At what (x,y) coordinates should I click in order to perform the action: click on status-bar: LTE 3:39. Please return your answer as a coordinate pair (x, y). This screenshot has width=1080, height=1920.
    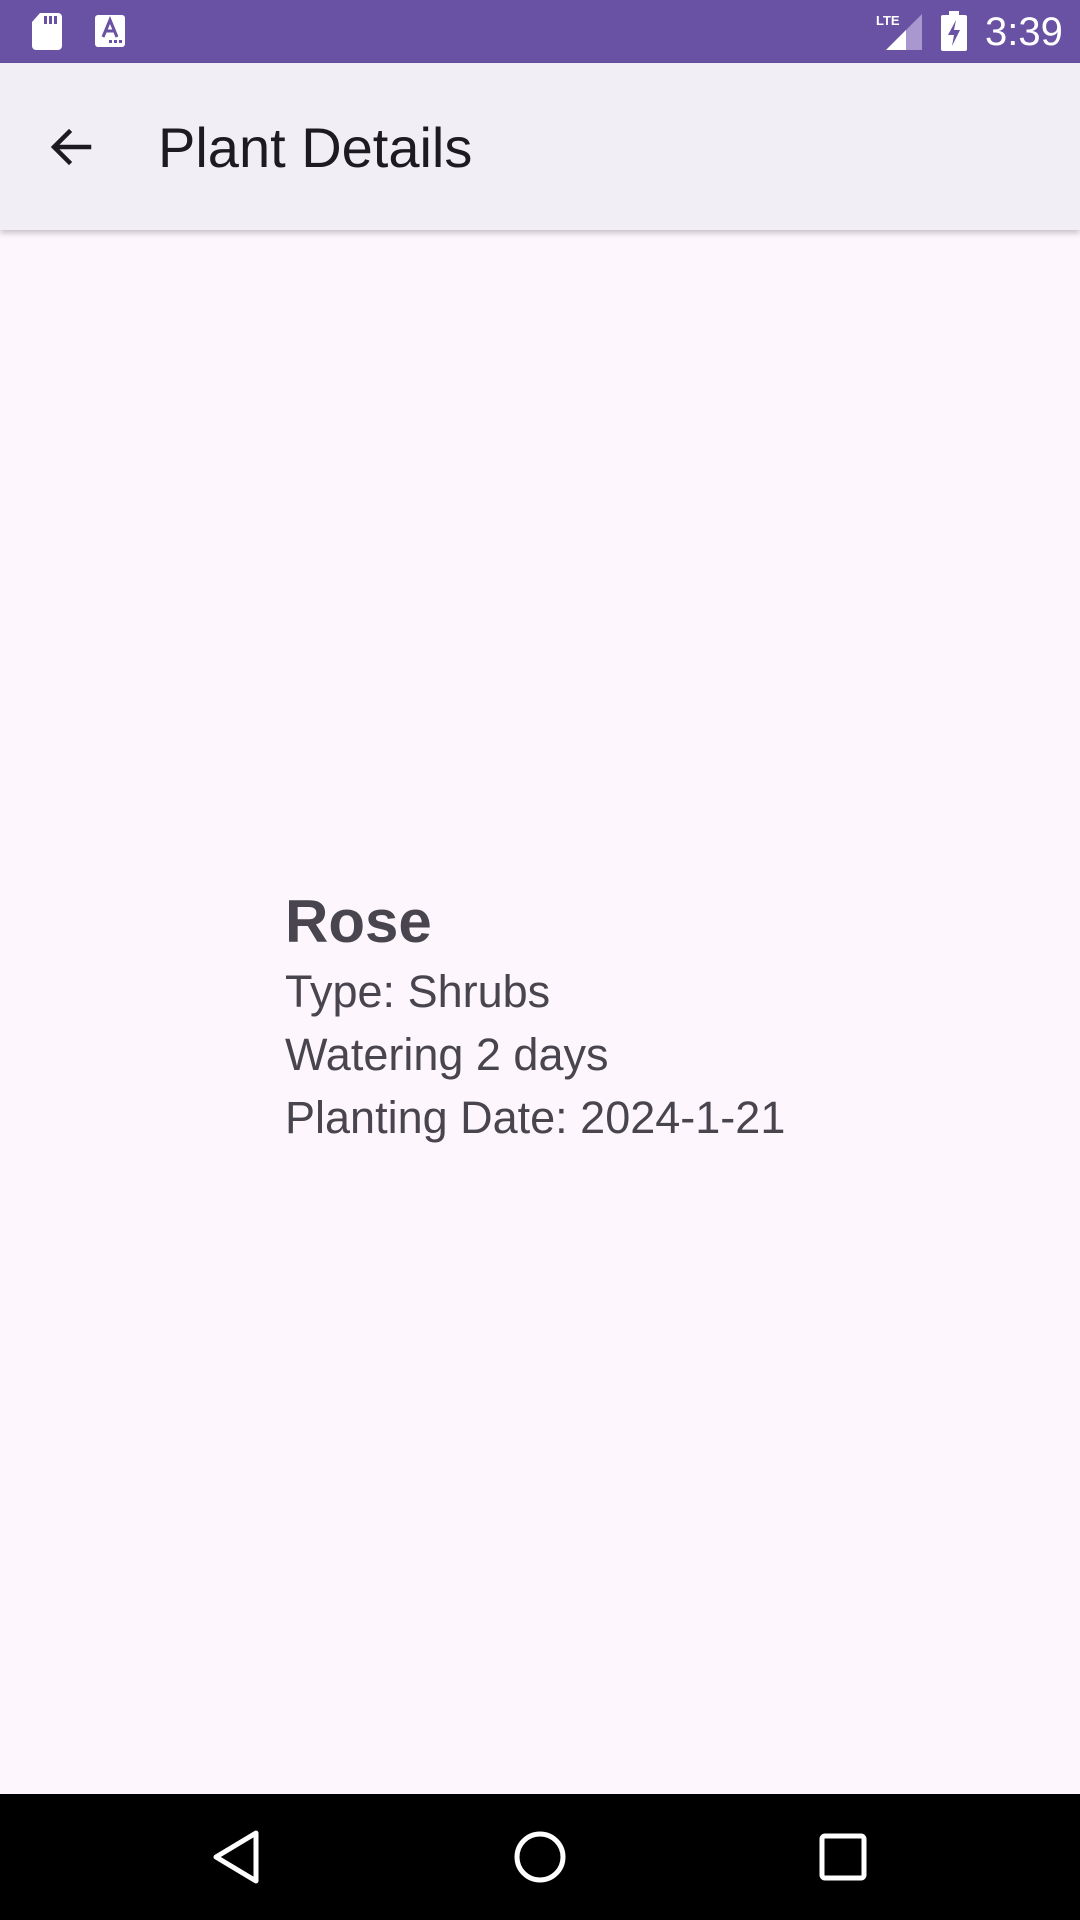
    Looking at the image, I should click on (540, 31).